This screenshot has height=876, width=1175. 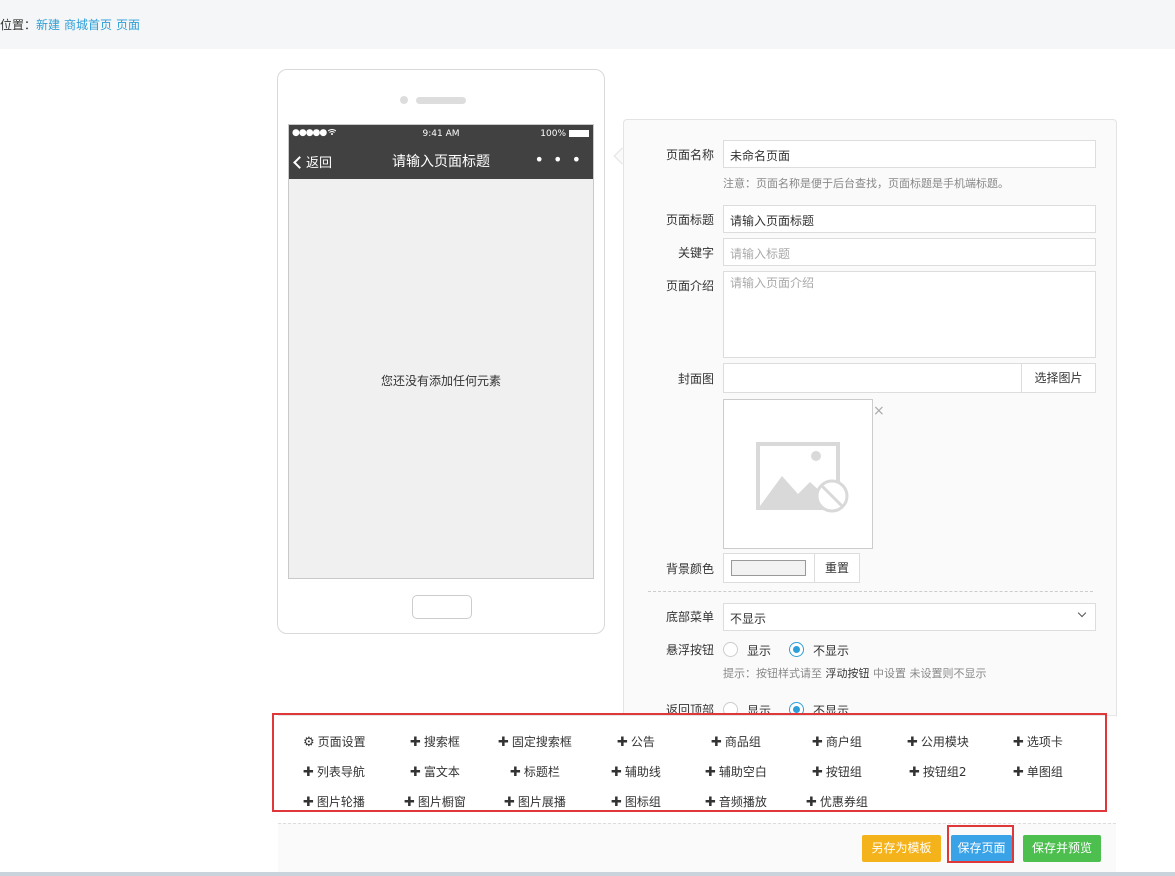 I want to click on window-bottom-edge, so click(x=587, y=874).